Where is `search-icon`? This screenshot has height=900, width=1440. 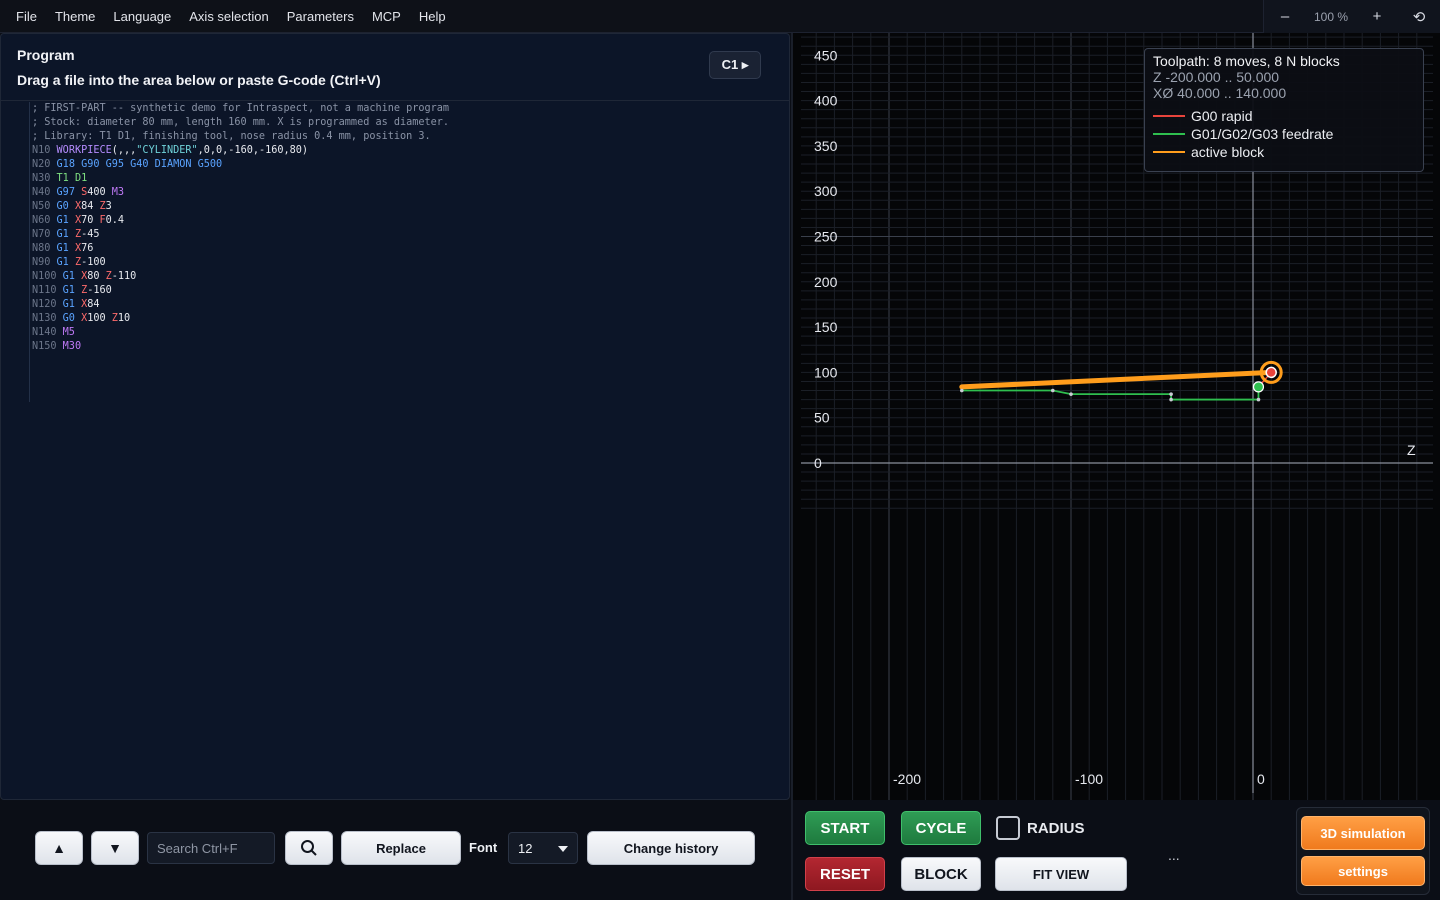
search-icon is located at coordinates (309, 848).